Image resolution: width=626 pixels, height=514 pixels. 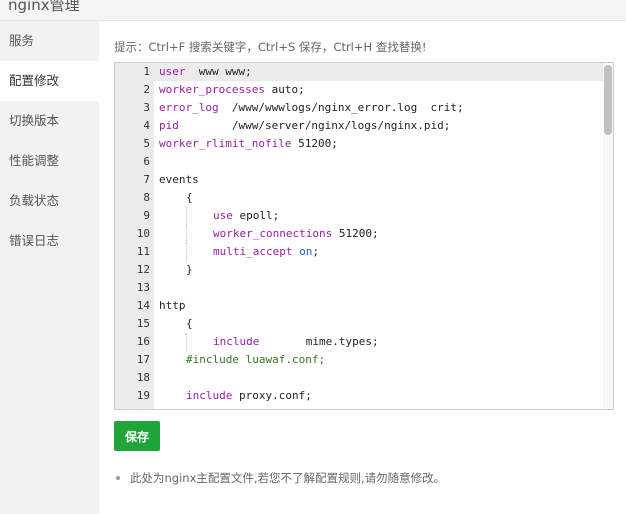 What do you see at coordinates (359, 378) in the screenshot?
I see `code-line: 18` at bounding box center [359, 378].